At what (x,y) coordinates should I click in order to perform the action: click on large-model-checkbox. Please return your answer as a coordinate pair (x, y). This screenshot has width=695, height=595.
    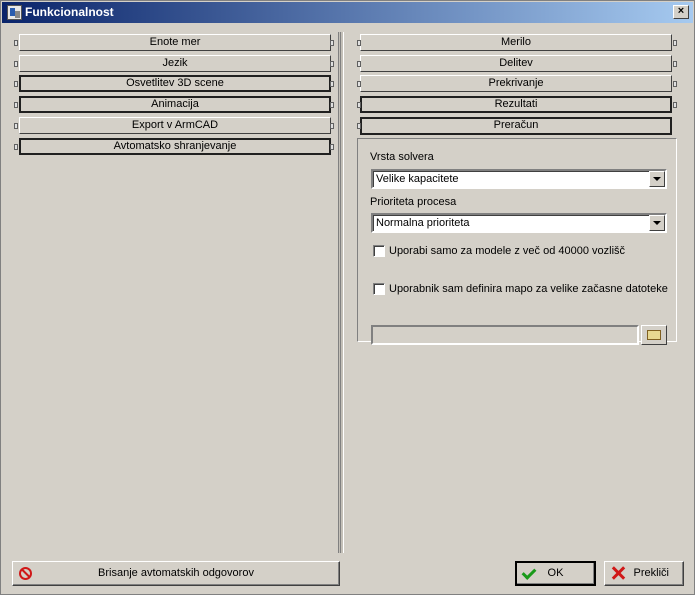
    Looking at the image, I should click on (379, 251).